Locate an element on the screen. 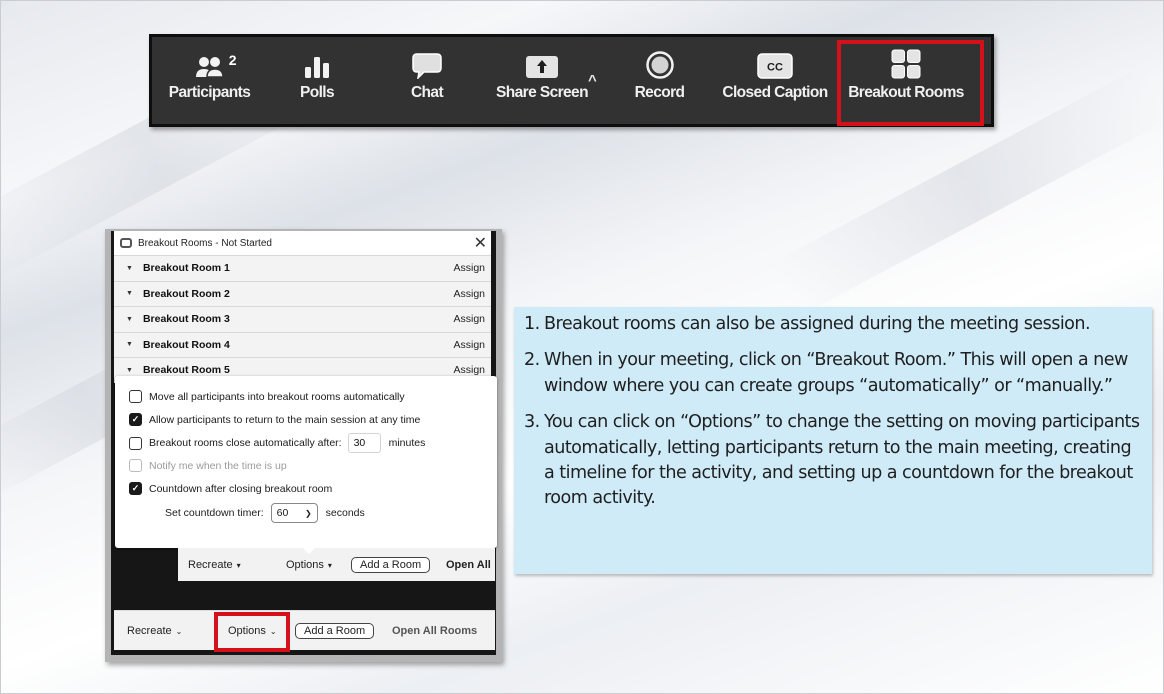 The width and height of the screenshot is (1164, 694). record-label: Record is located at coordinates (659, 92).